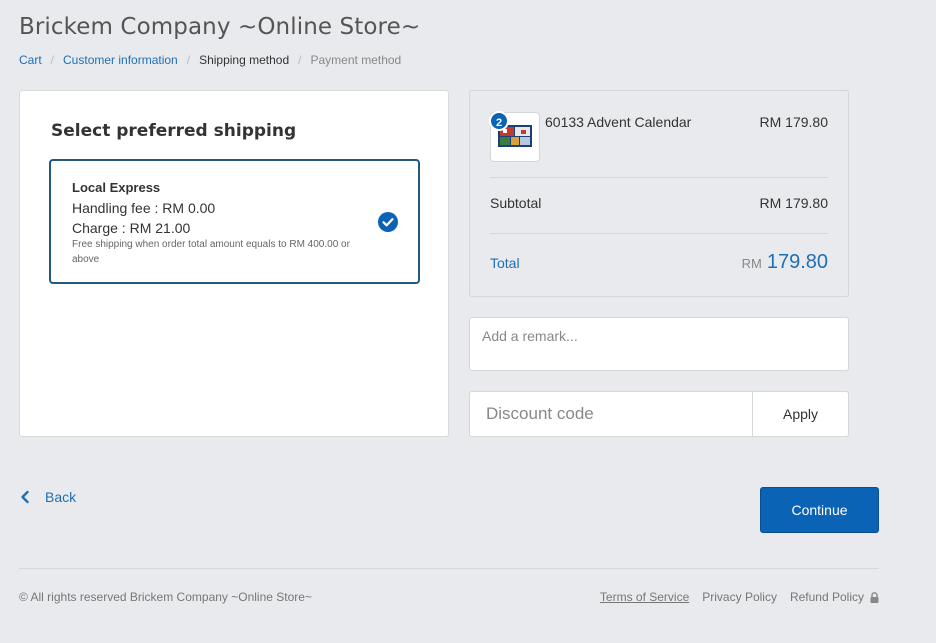 The height and width of the screenshot is (643, 936). I want to click on product-thumbnail: 2, so click(514, 136).